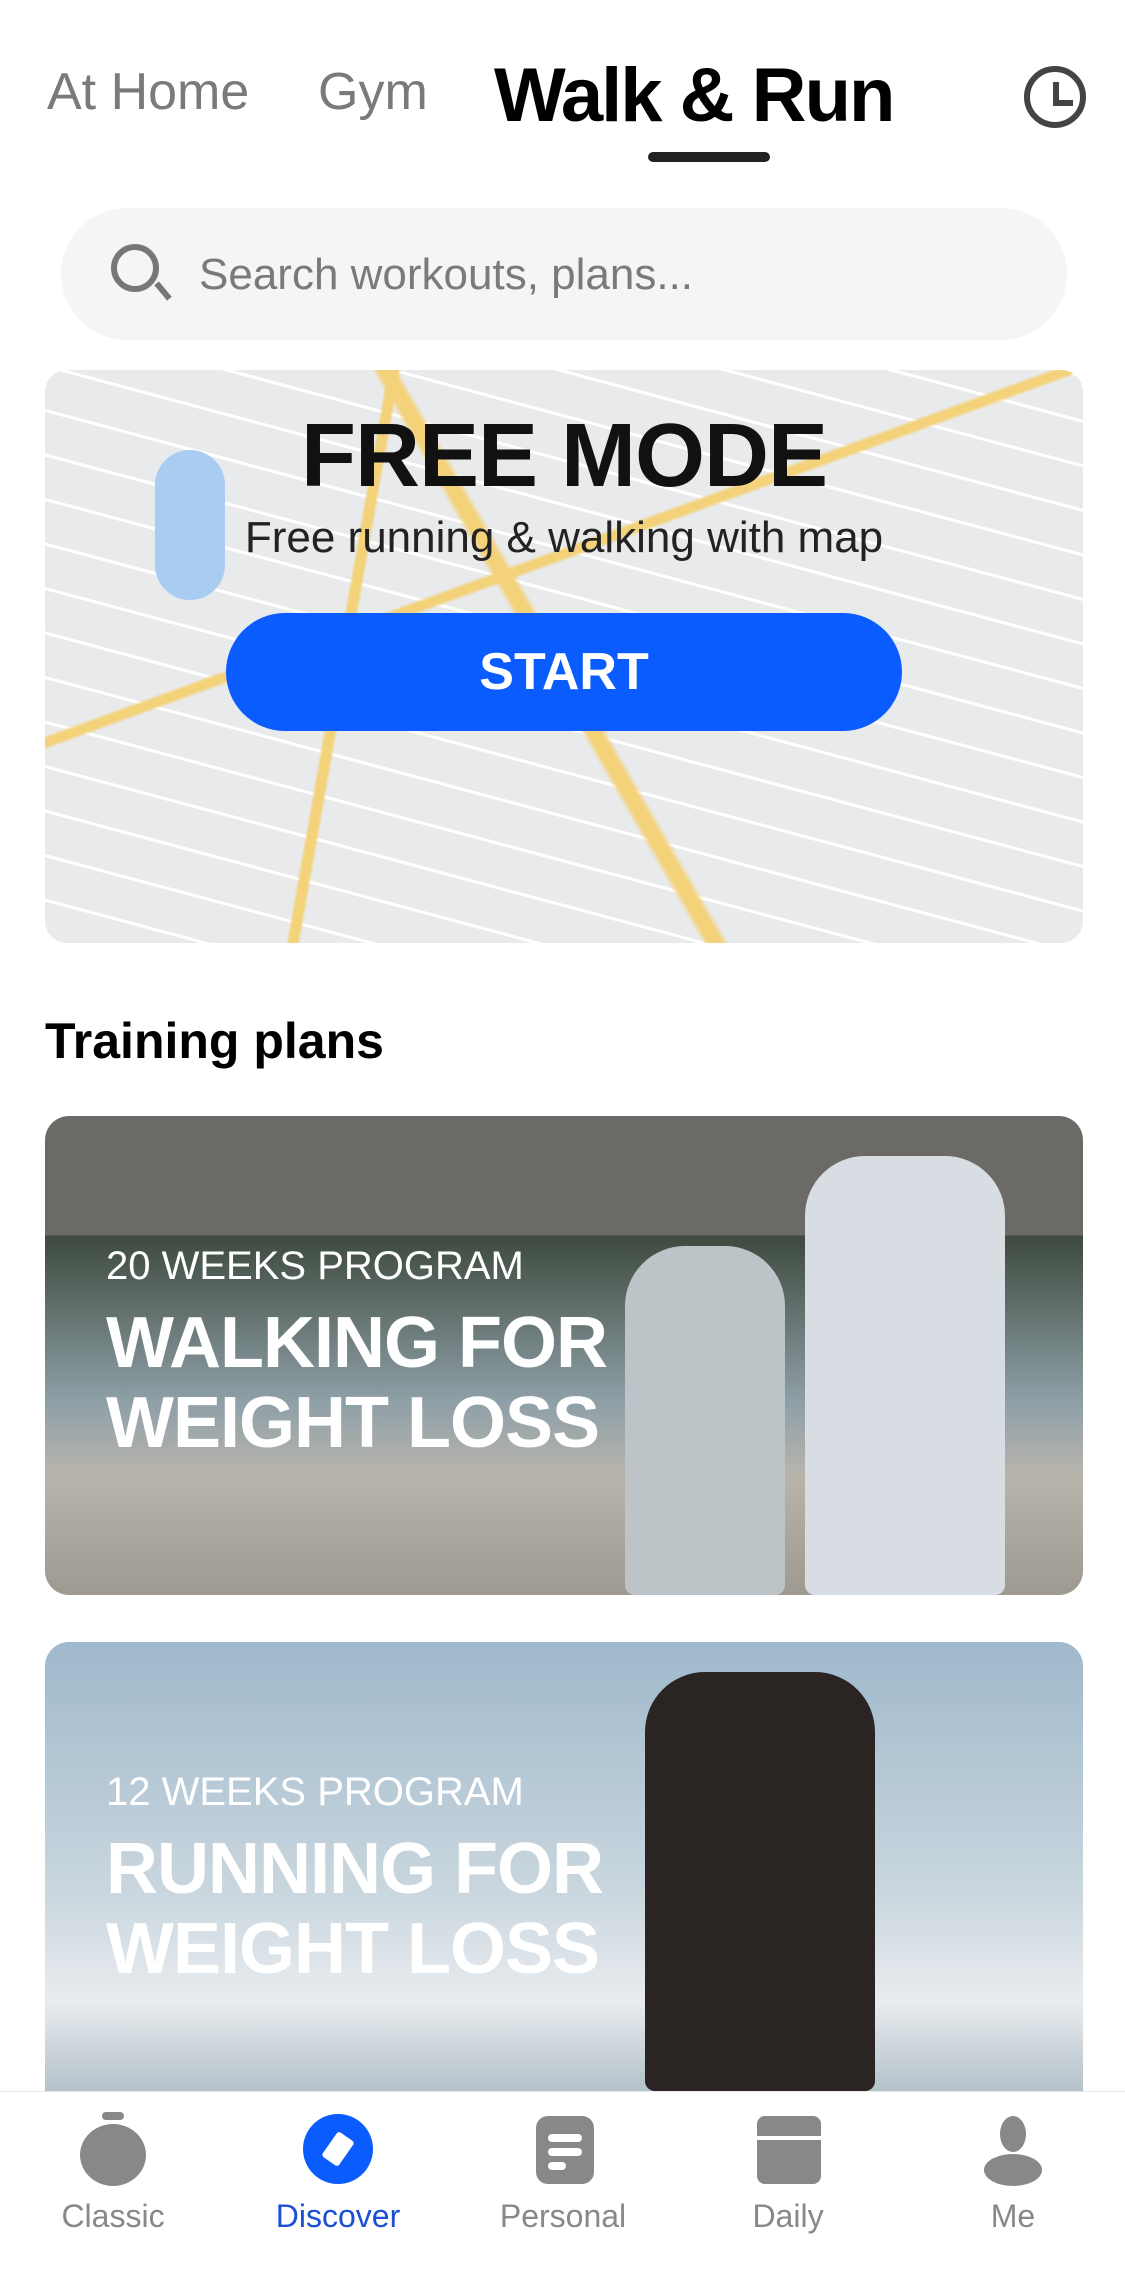 The height and width of the screenshot is (2278, 1125). I want to click on nav-label: Classic, so click(113, 2216).